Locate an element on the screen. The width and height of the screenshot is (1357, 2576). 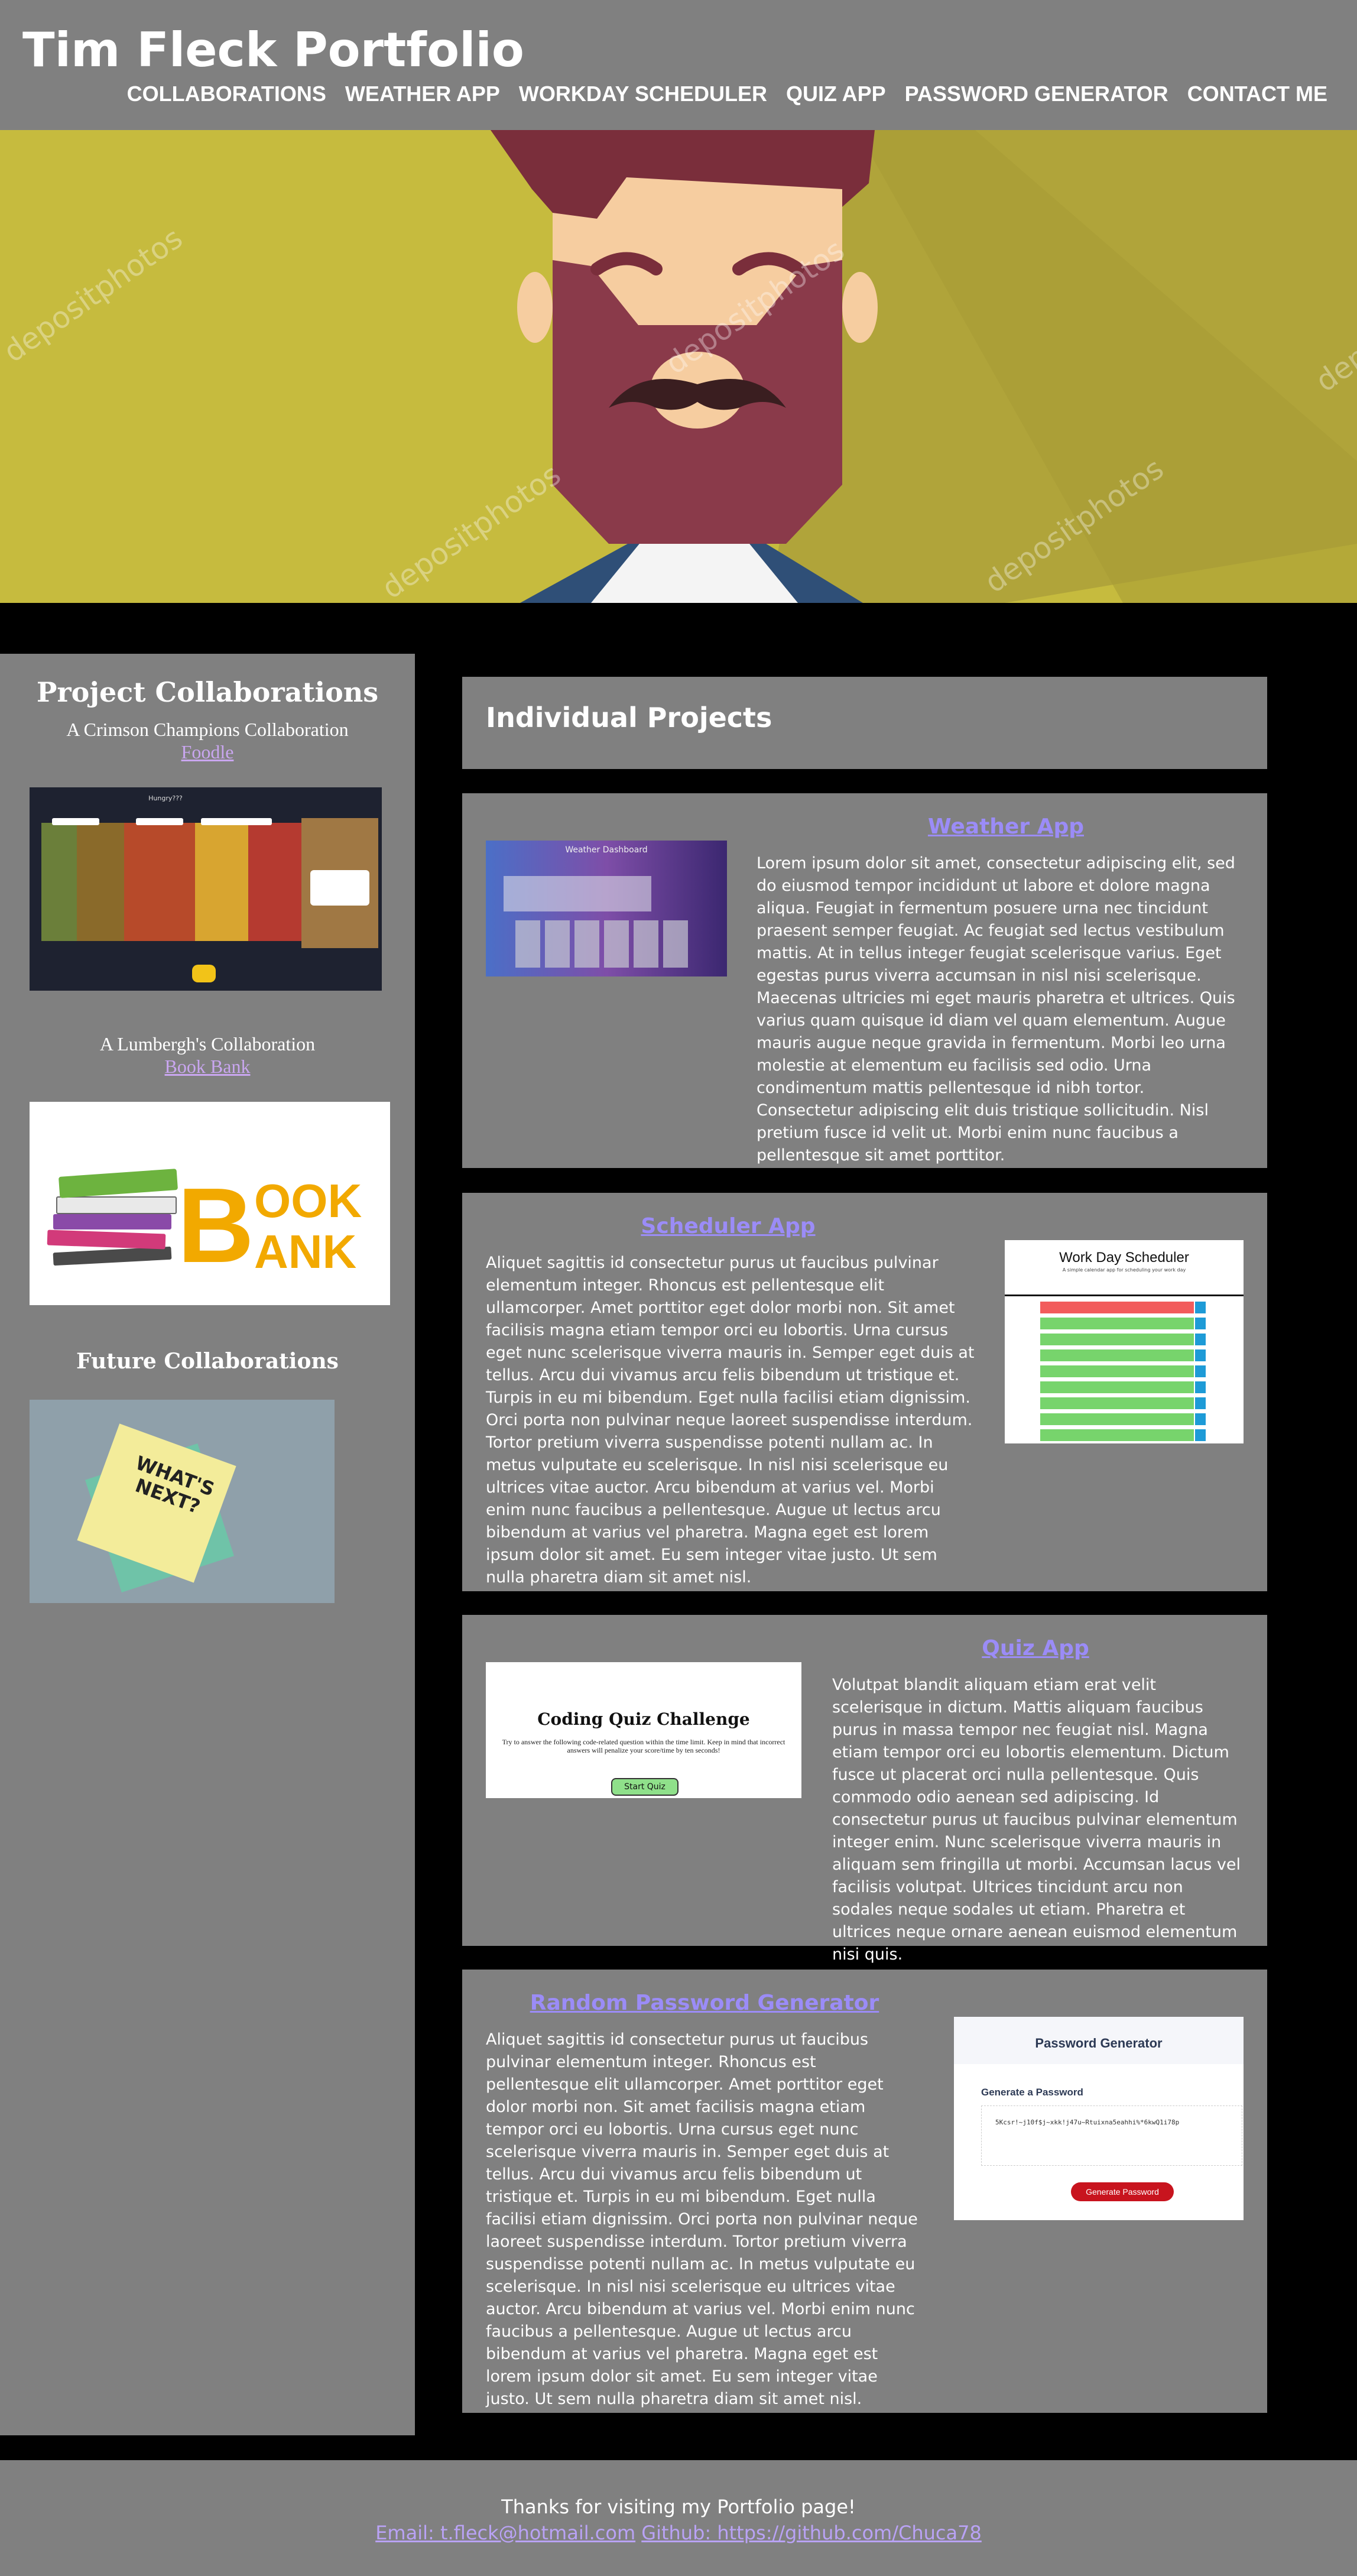
foodle-thumb-title: Hungry??? is located at coordinates (165, 798).